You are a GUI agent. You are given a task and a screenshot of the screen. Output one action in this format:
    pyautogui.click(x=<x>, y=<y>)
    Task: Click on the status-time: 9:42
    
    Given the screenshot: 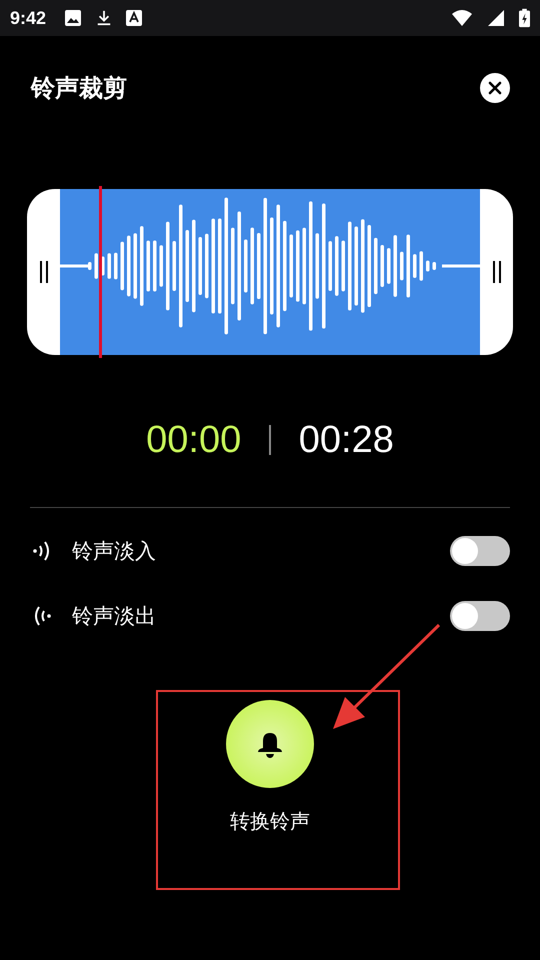 What is the action you would take?
    pyautogui.click(x=28, y=18)
    